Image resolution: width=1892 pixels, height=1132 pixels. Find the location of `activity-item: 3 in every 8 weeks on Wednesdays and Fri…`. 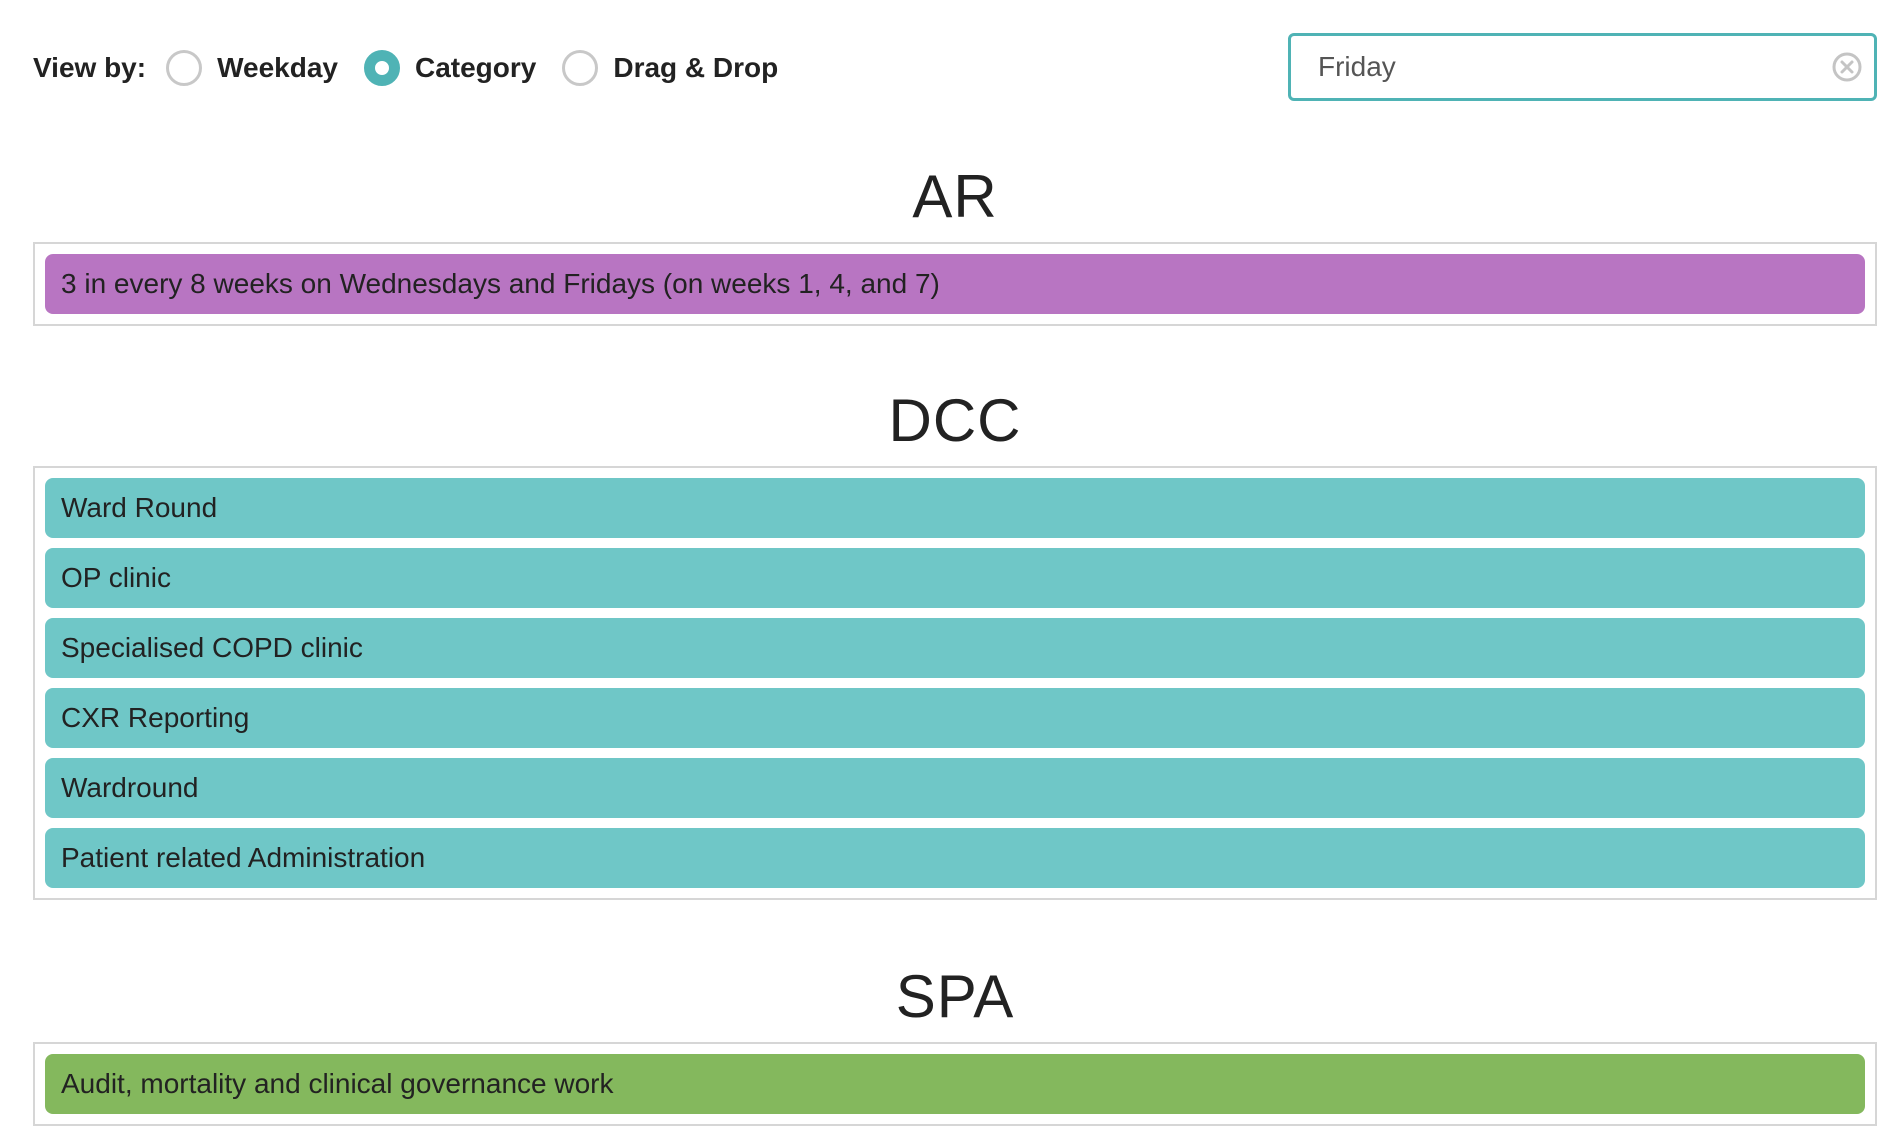

activity-item: 3 in every 8 weeks on Wednesdays and Fri… is located at coordinates (955, 284).